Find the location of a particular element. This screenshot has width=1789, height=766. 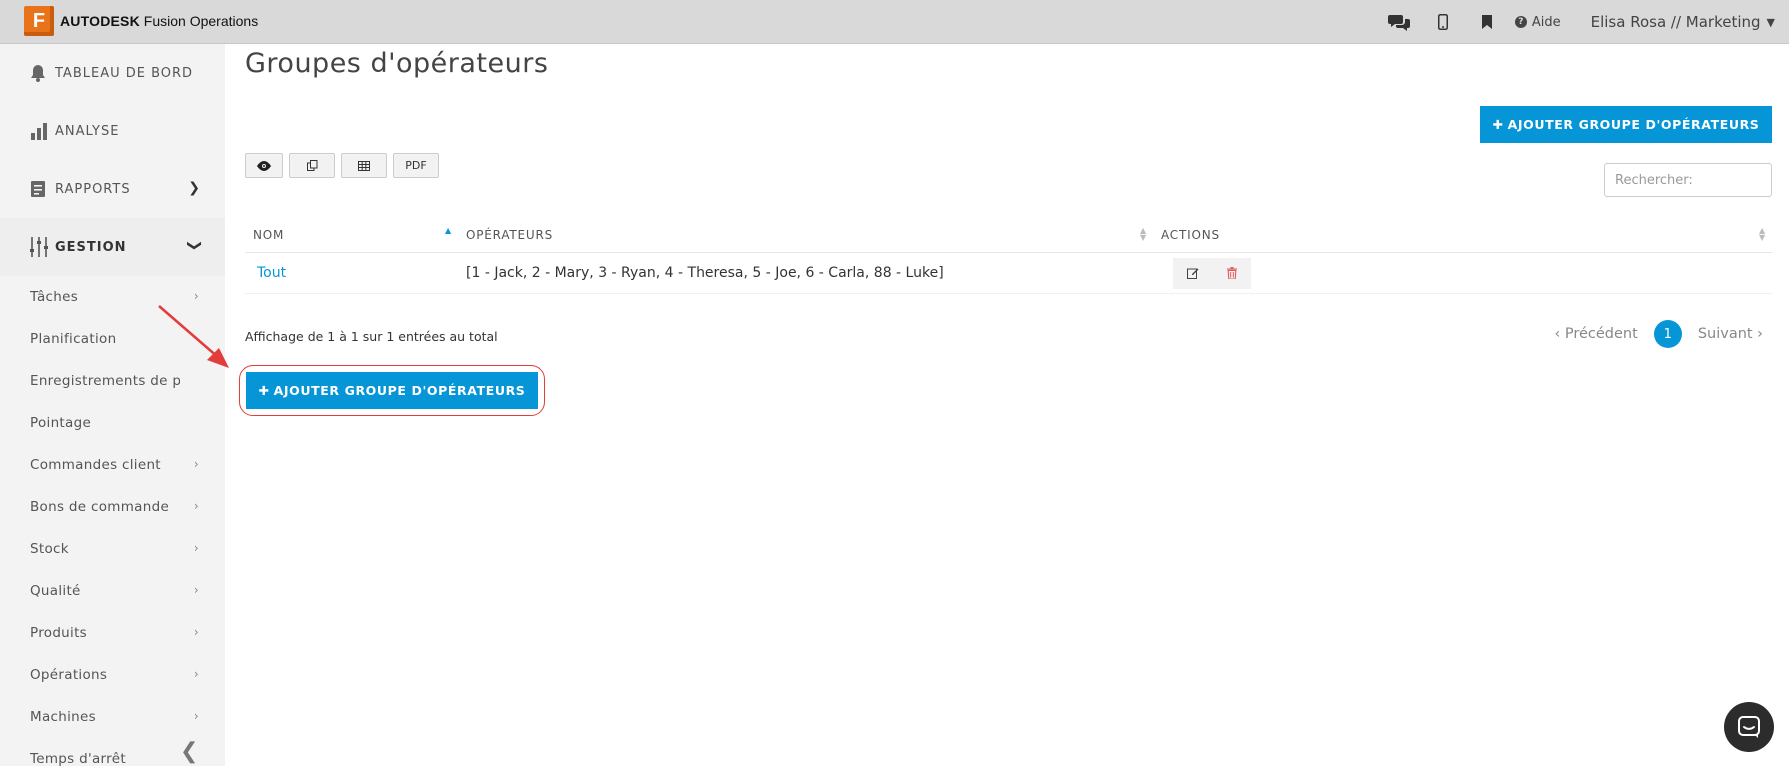

app-logo: F AUTODESK Fusion Operations is located at coordinates (141, 21).